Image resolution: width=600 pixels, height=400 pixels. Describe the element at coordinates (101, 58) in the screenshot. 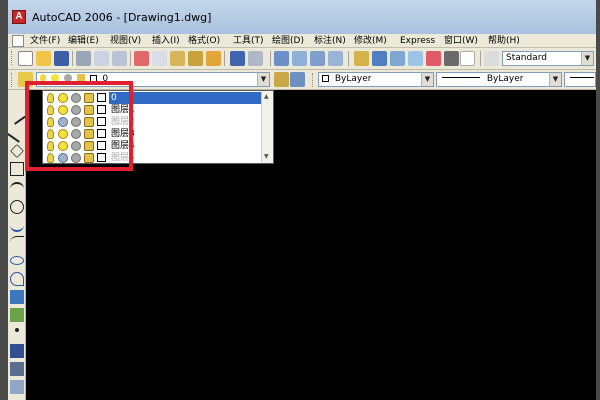

I see `plot-preview-icon` at that location.